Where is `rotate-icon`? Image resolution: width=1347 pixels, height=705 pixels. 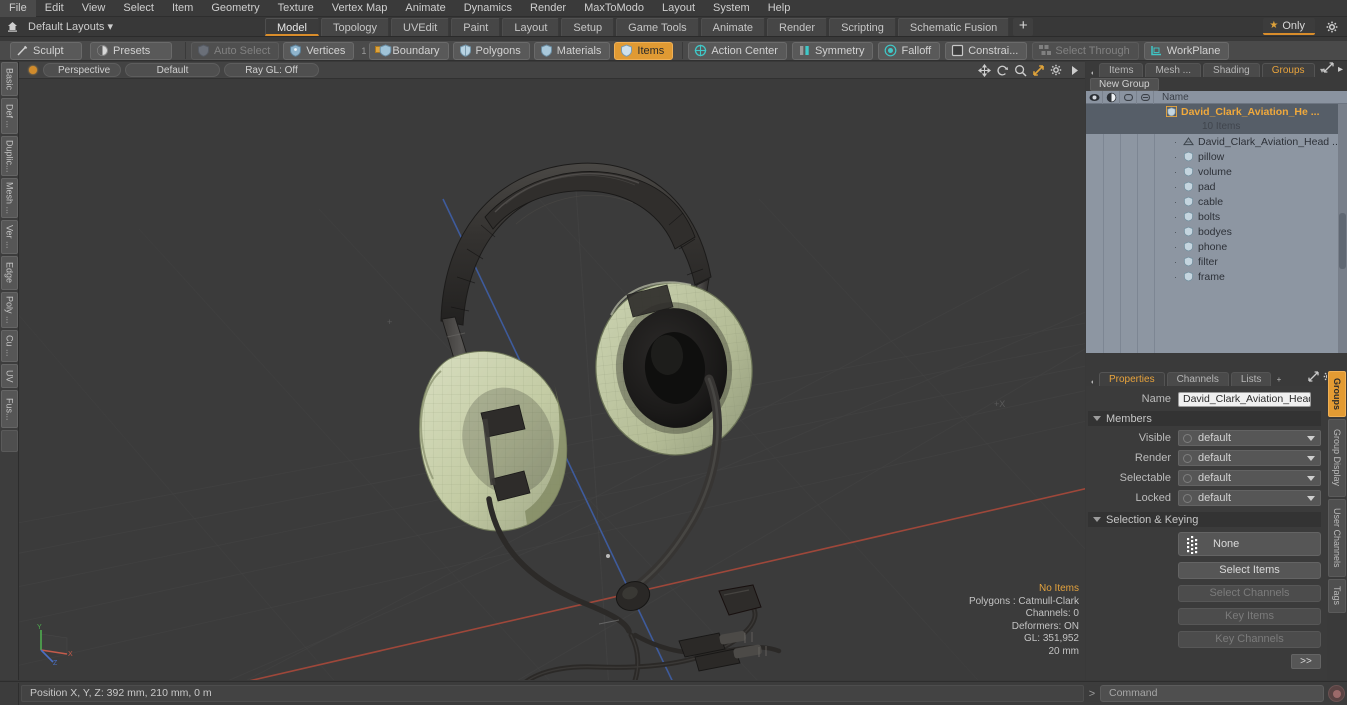
rotate-icon is located at coordinates (1002, 70).